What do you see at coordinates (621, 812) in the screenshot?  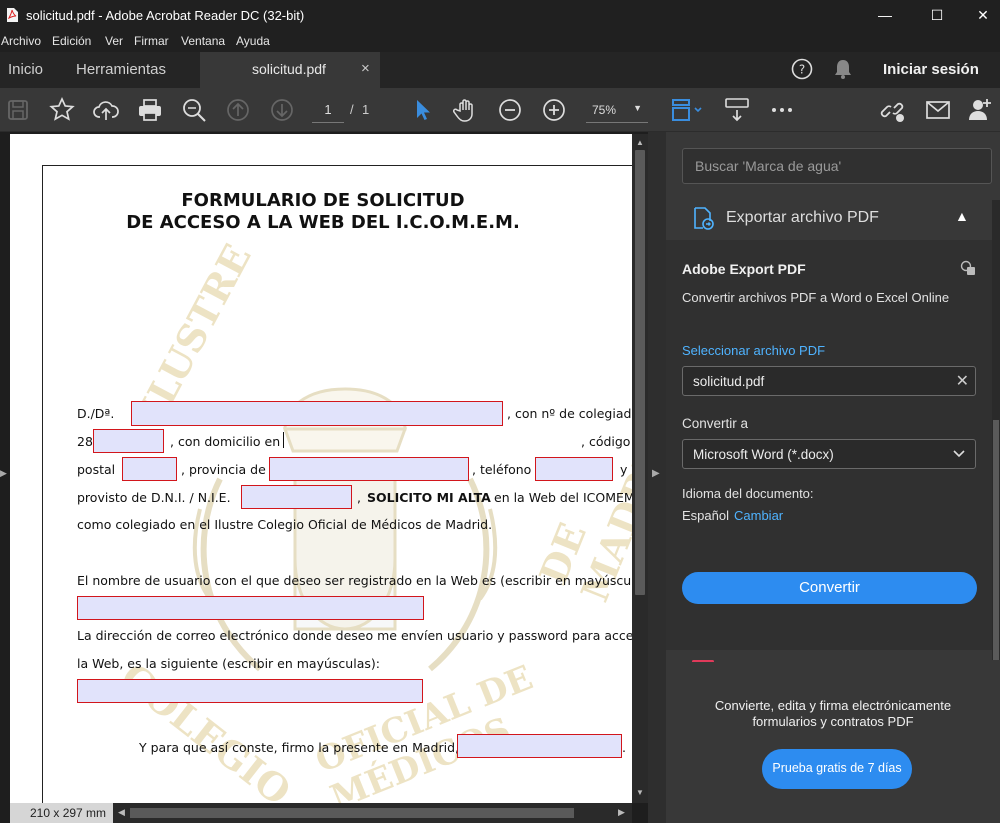 I see `scroll-right-icon: ▶` at bounding box center [621, 812].